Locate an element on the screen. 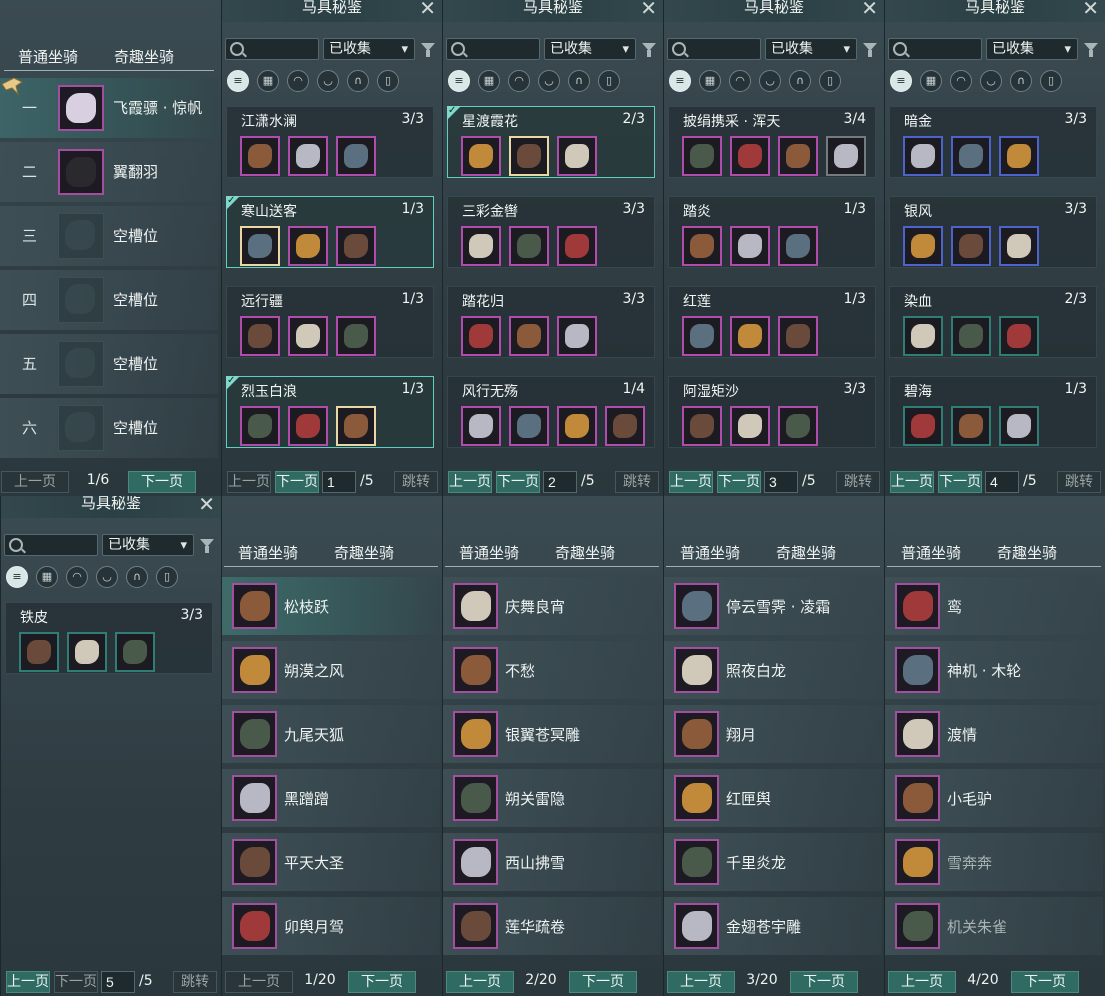 Image resolution: width=1105 pixels, height=996 pixels. mount-list-item: 朔漠之风 is located at coordinates (331, 670).